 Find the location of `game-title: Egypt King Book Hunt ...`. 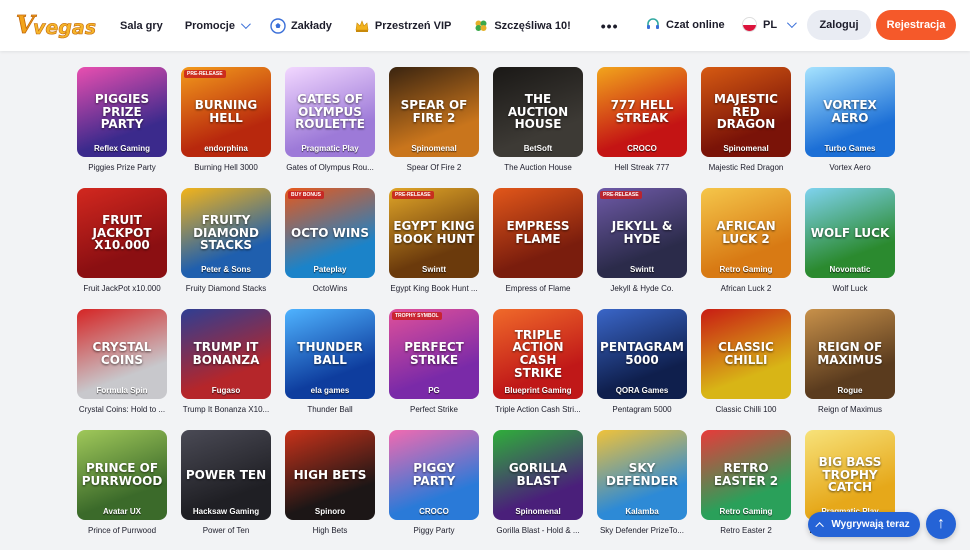

game-title: Egypt King Book Hunt ... is located at coordinates (434, 288).